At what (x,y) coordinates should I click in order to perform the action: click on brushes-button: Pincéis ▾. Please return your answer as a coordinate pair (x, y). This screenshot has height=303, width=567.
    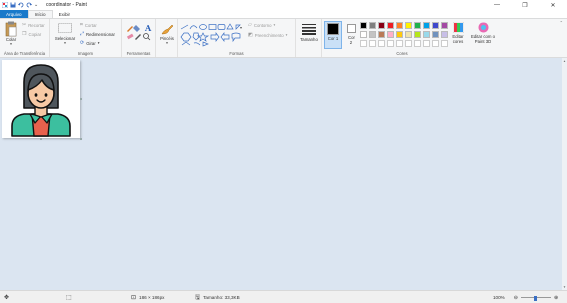
    Looking at the image, I should click on (167, 34).